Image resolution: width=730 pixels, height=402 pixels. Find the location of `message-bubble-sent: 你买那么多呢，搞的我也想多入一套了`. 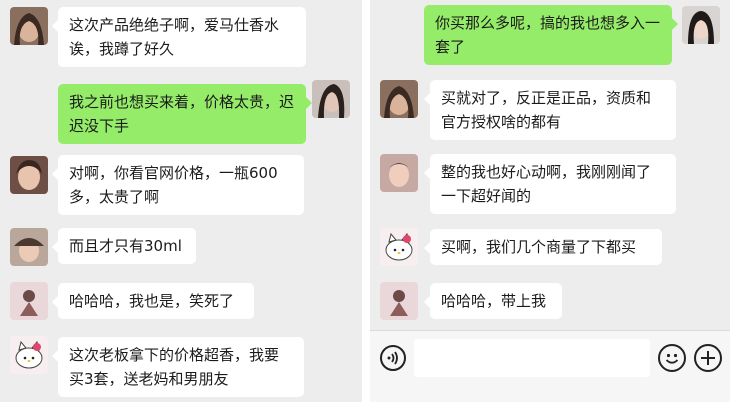

message-bubble-sent: 你买那么多呢，搞的我也想多入一套了 is located at coordinates (551, 35).